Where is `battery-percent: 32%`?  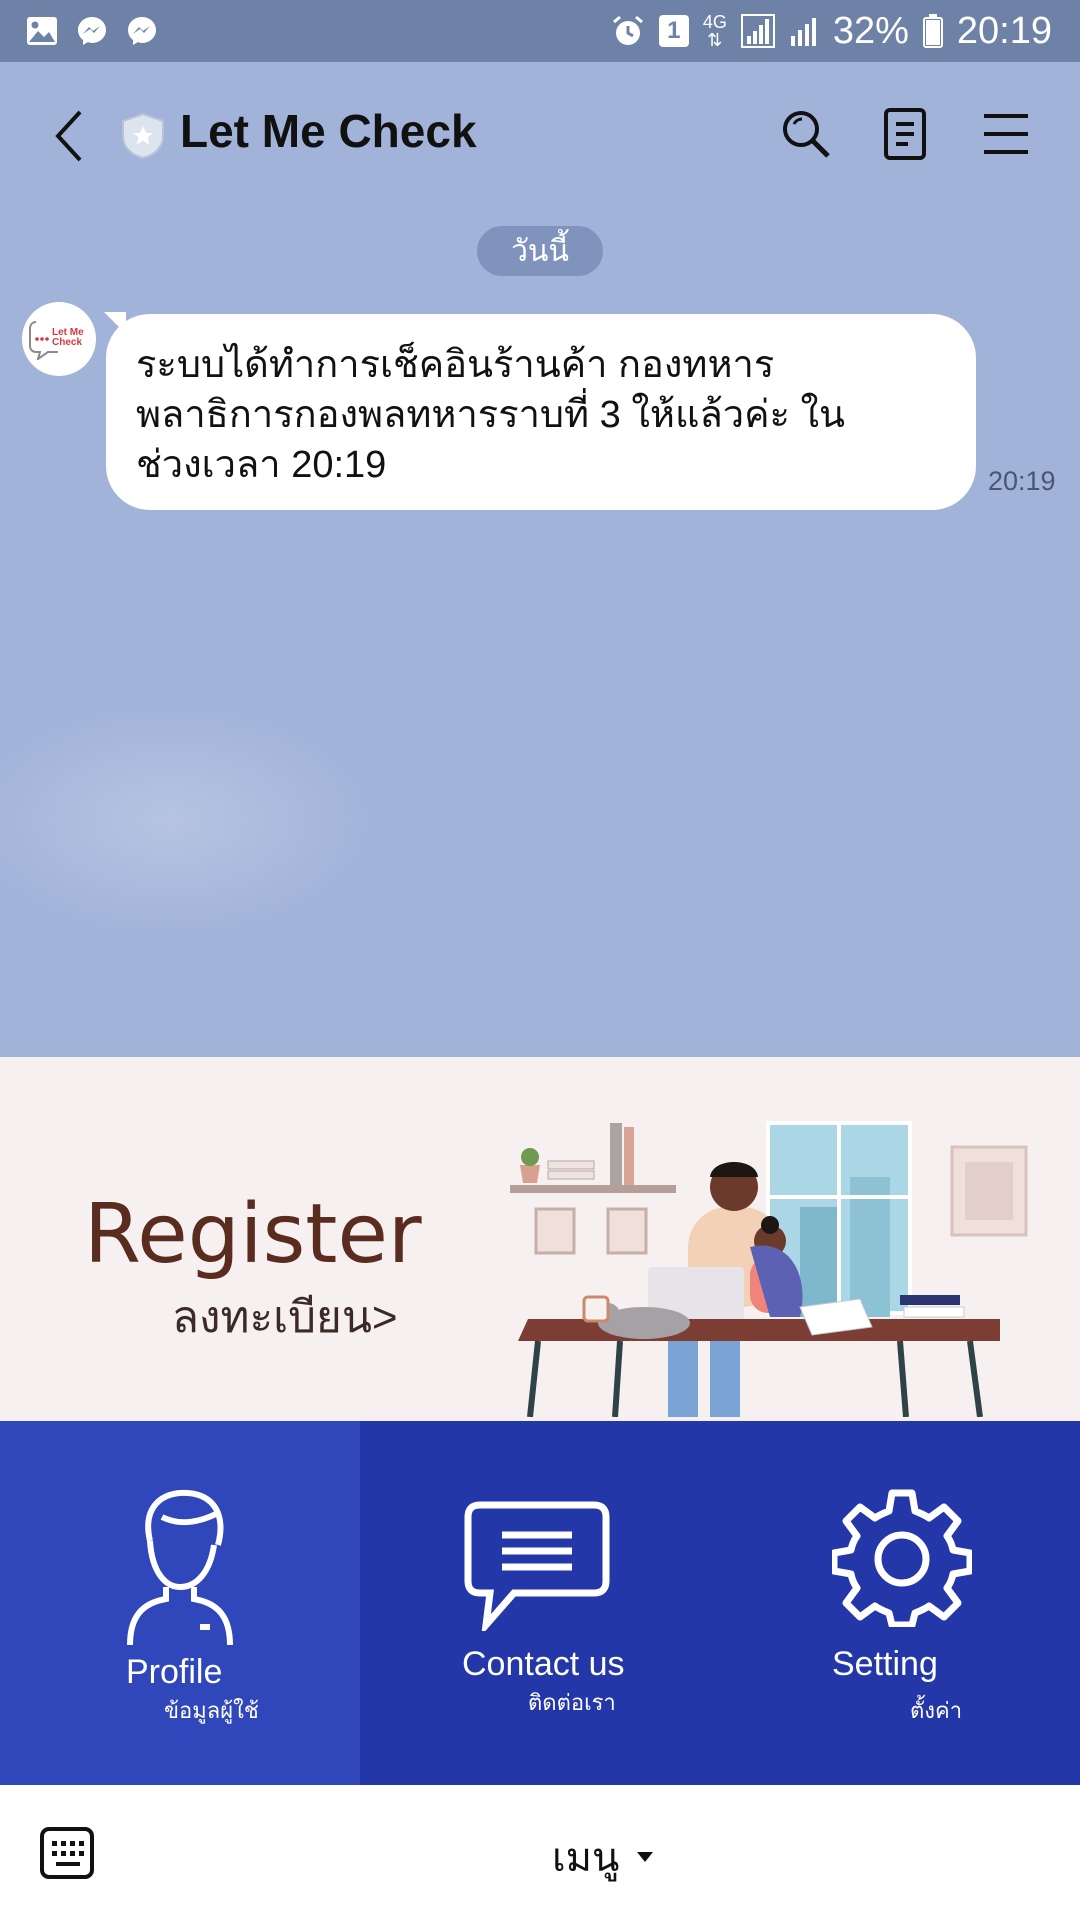 battery-percent: 32% is located at coordinates (870, 30).